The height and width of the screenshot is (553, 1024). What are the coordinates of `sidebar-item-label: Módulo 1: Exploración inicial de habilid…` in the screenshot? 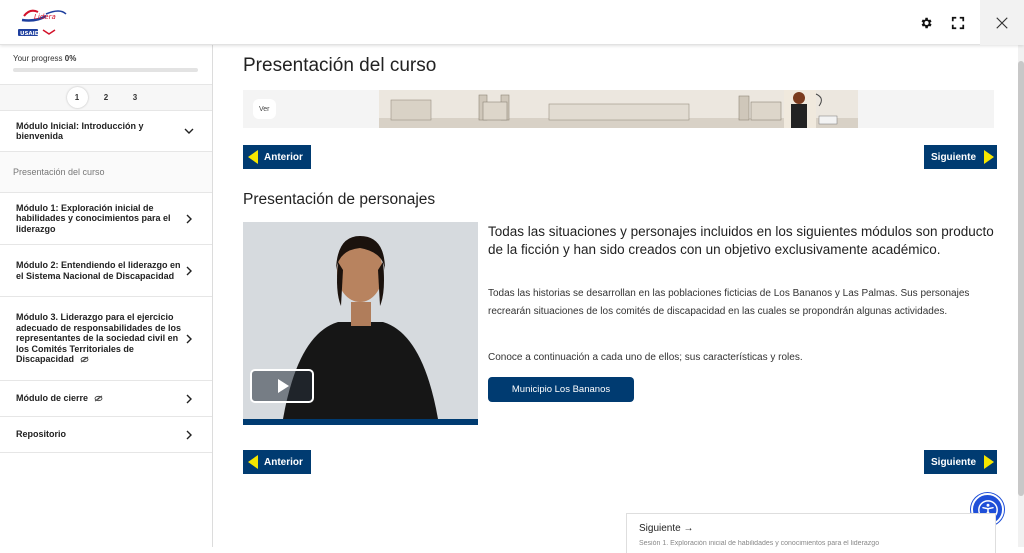 It's located at (93, 218).